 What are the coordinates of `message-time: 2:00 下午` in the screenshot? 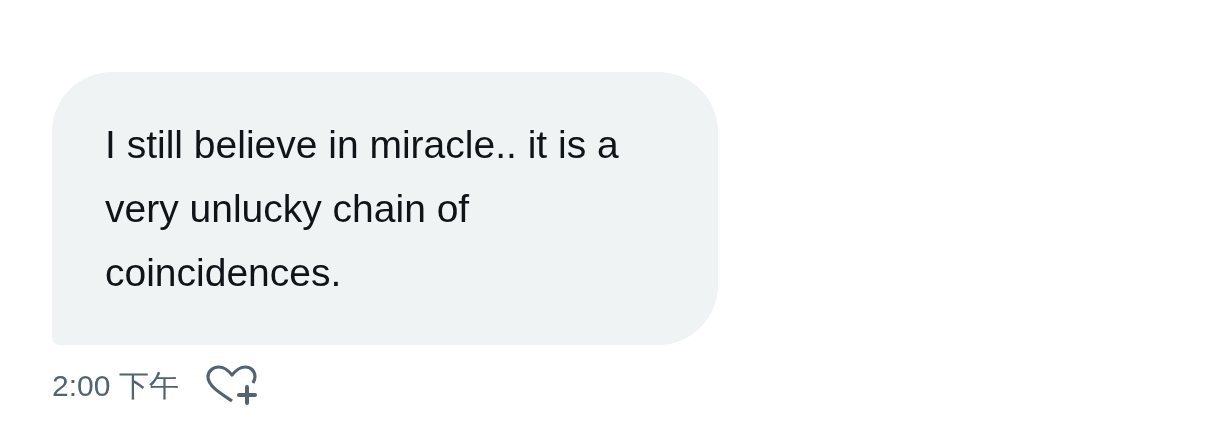 It's located at (115, 385).